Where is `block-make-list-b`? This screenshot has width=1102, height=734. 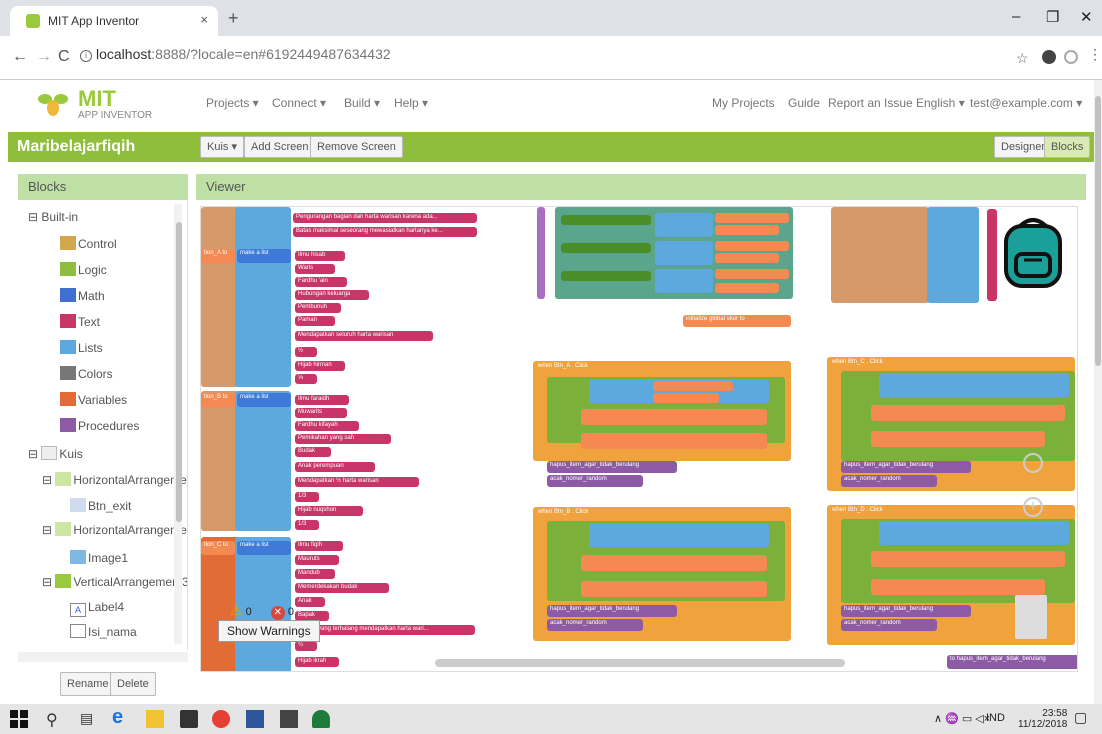 block-make-list-b is located at coordinates (263, 461).